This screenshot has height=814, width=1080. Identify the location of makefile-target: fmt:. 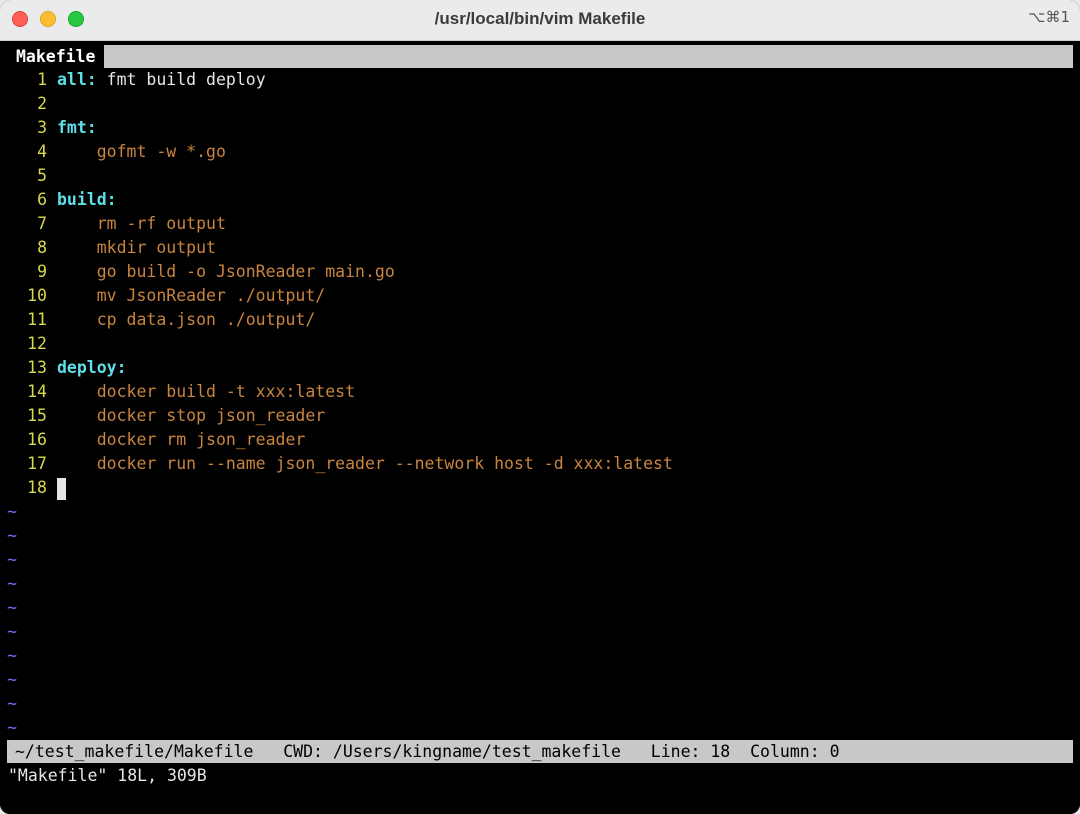
(77, 127).